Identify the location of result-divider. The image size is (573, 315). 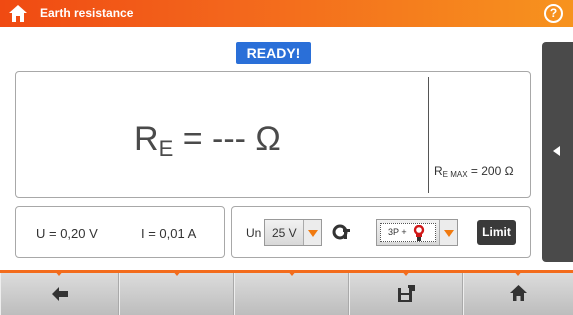
(428, 135).